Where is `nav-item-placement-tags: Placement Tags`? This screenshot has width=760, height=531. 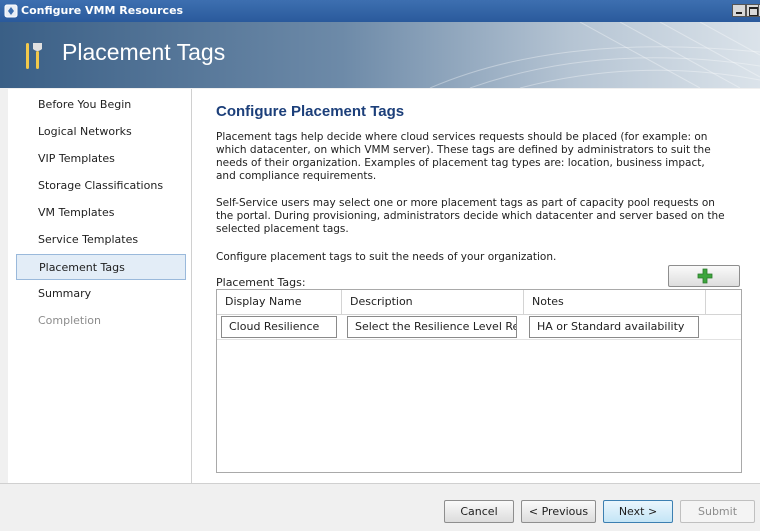 nav-item-placement-tags: Placement Tags is located at coordinates (101, 267).